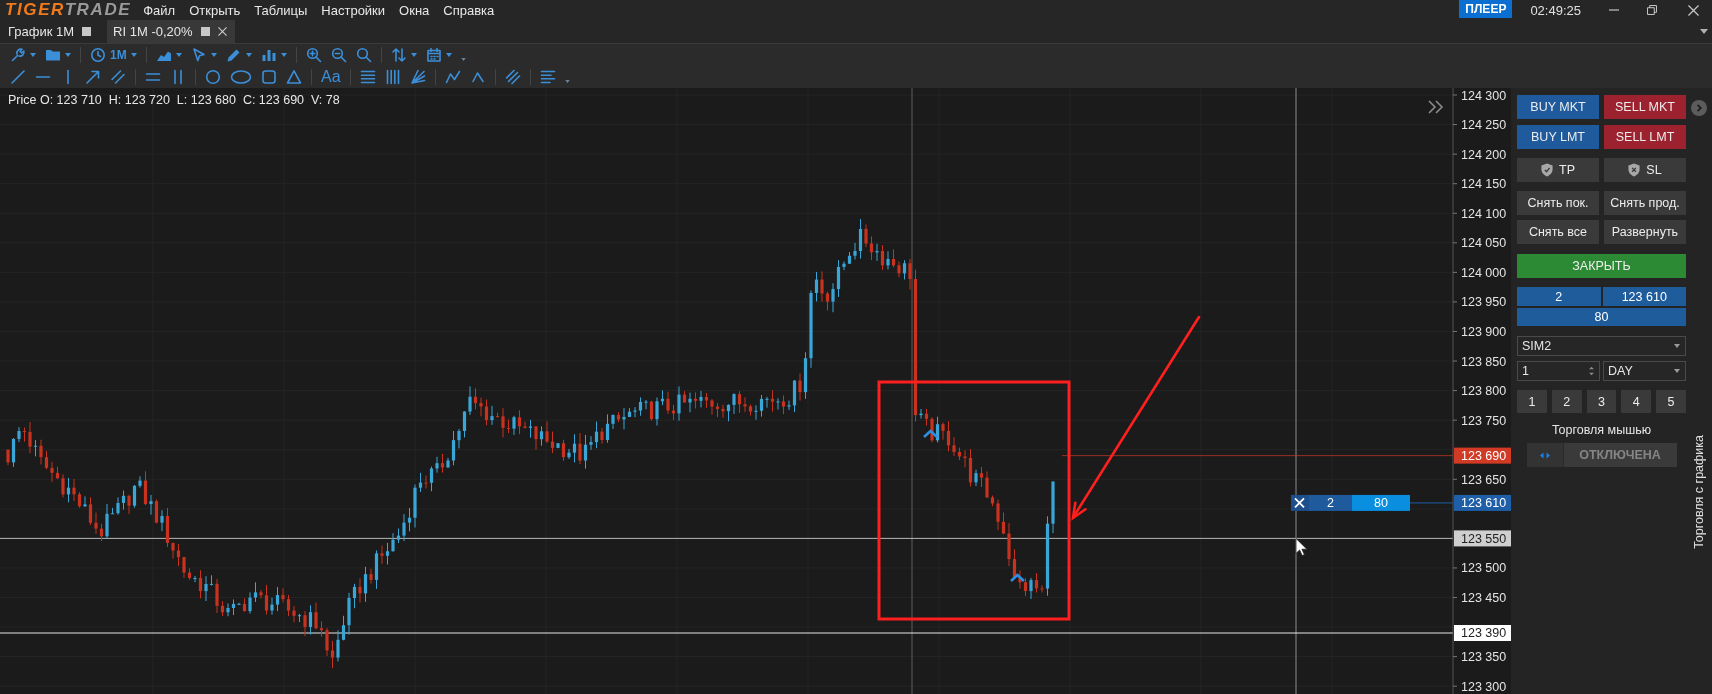 Image resolution: width=1712 pixels, height=694 pixels. Describe the element at coordinates (512, 77) in the screenshot. I see `diagonal-stripes-icon` at that location.